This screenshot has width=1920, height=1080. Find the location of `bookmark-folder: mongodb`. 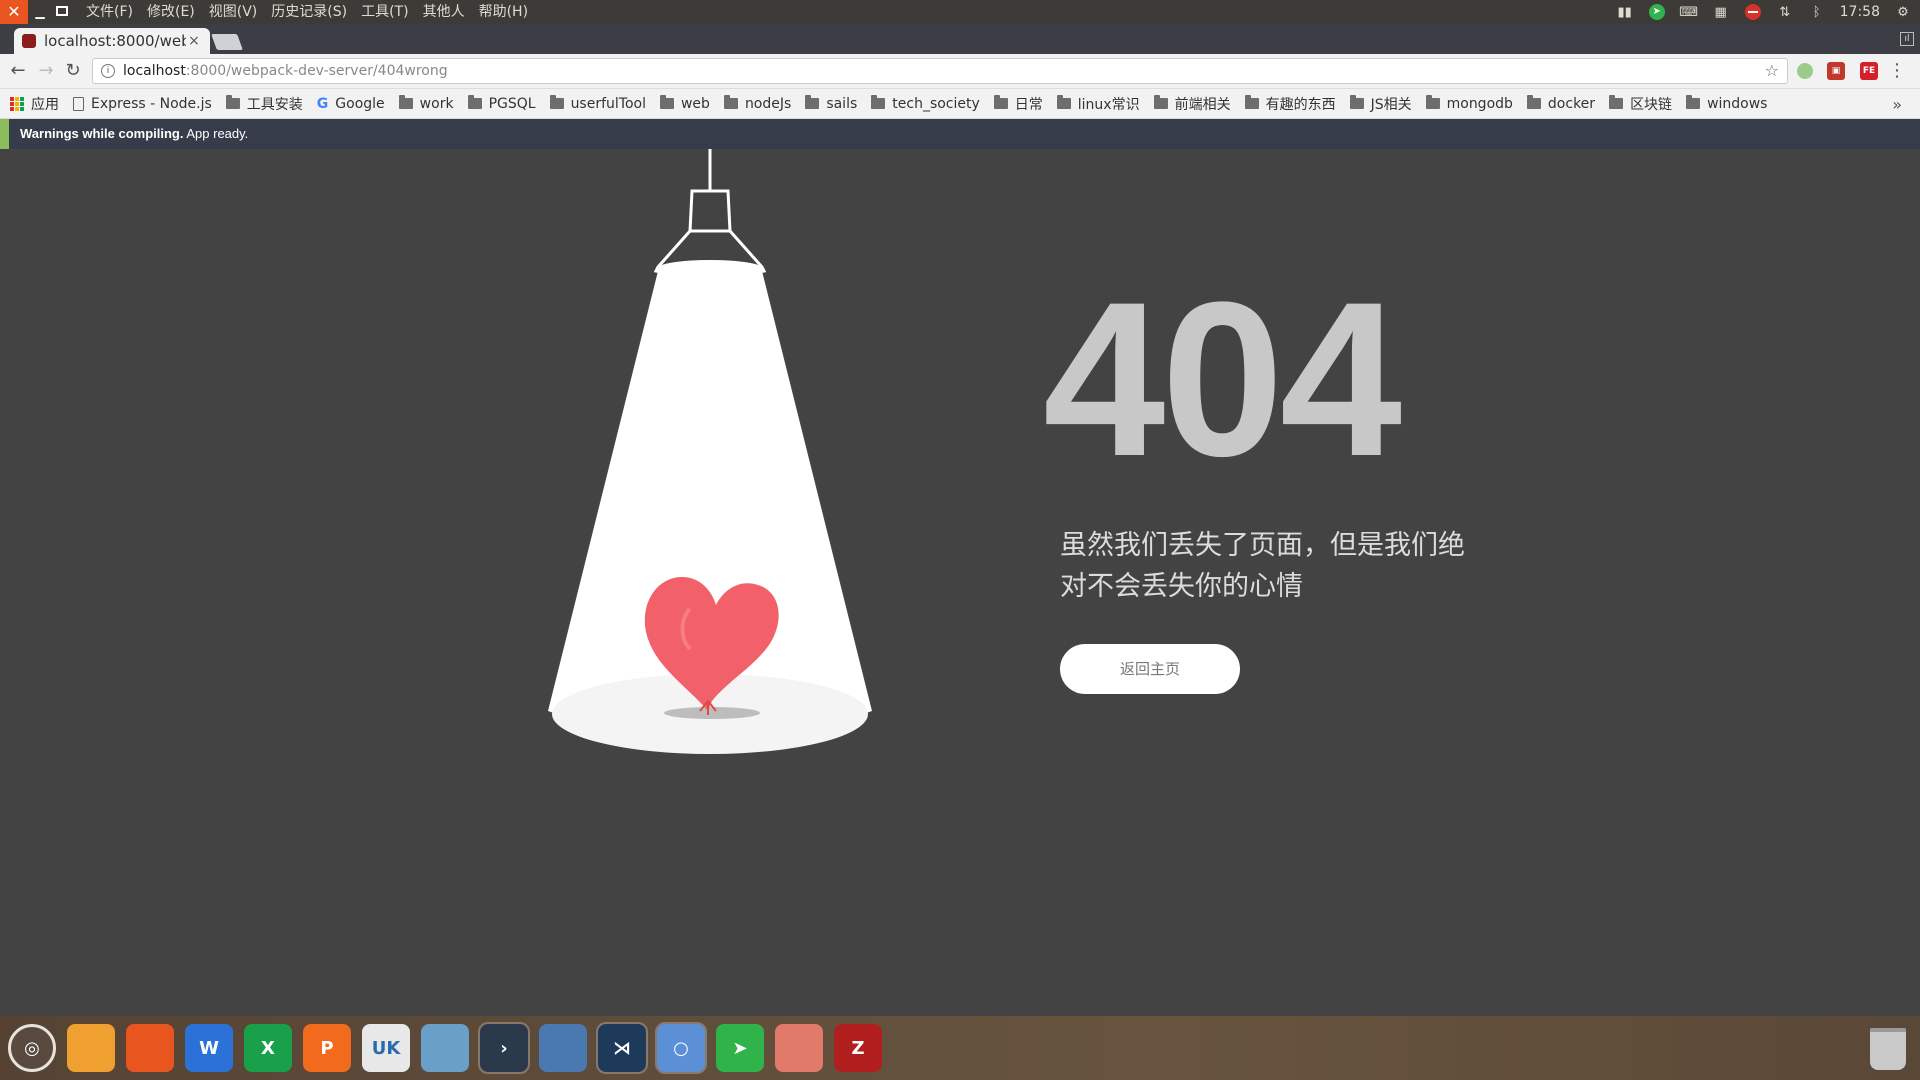

bookmark-folder: mongodb is located at coordinates (1469, 103).